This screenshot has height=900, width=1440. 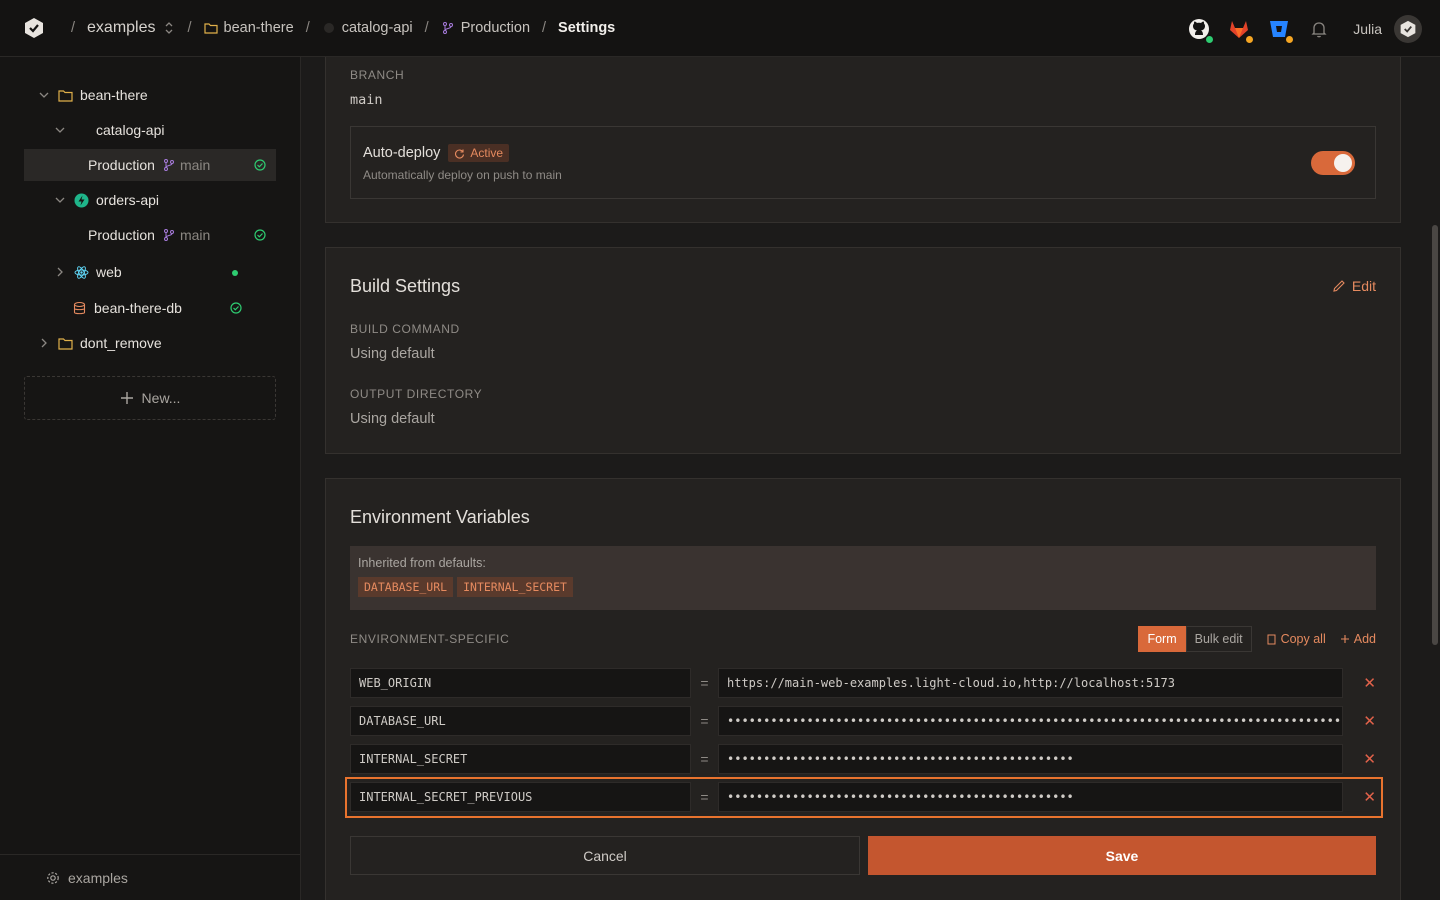 What do you see at coordinates (130, 130) in the screenshot?
I see `tree-service-label: catalog-api` at bounding box center [130, 130].